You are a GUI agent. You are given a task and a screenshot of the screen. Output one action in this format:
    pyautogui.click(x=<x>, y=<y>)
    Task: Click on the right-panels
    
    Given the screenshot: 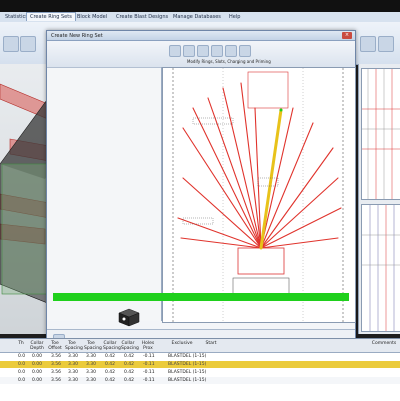 What is the action you would take?
    pyautogui.click(x=379, y=199)
    